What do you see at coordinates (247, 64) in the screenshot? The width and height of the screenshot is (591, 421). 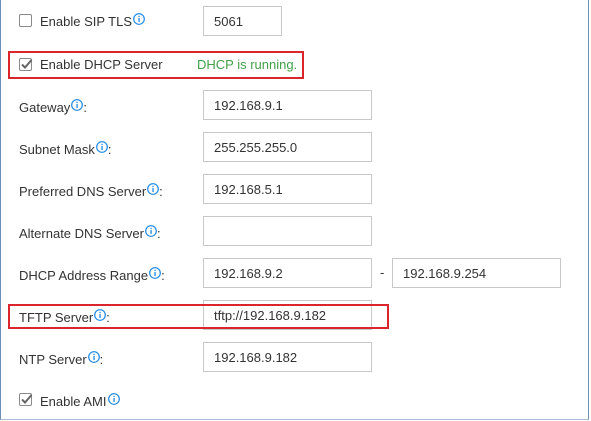 I see `dhcp-status-text: DHCP is running.` at bounding box center [247, 64].